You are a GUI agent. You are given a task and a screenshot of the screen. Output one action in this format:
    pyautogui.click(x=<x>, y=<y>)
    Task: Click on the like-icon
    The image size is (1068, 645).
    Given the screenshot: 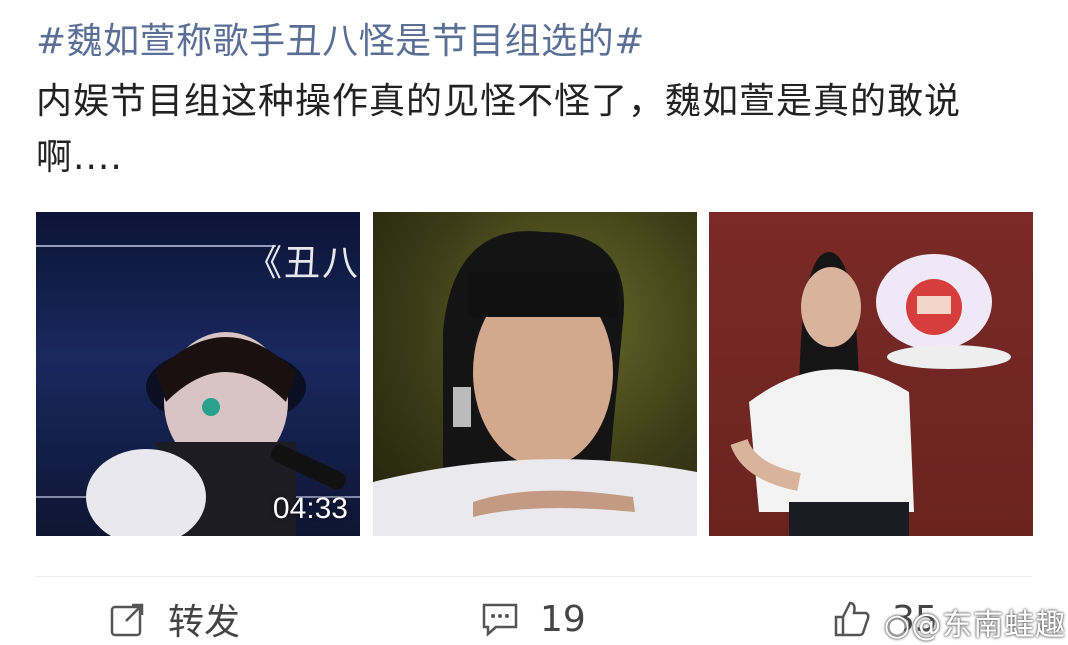 What is the action you would take?
    pyautogui.click(x=852, y=619)
    